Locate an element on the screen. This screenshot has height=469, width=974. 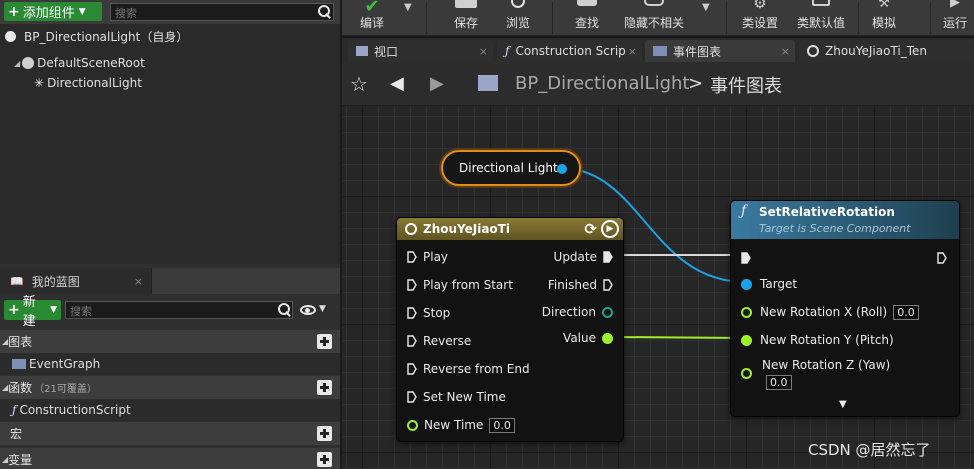
pin-exec-in is located at coordinates (746, 258).